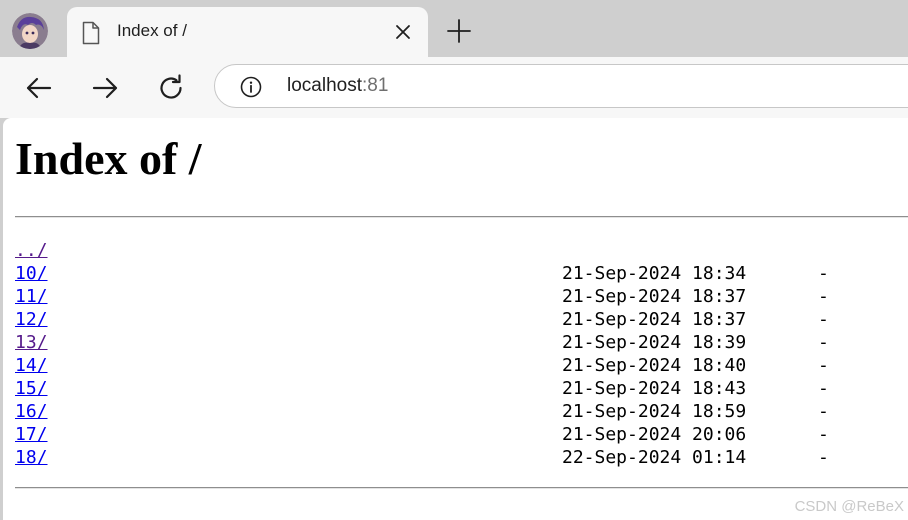 The width and height of the screenshot is (908, 520). Describe the element at coordinates (31, 411) in the screenshot. I see `directory-link: 16/` at that location.